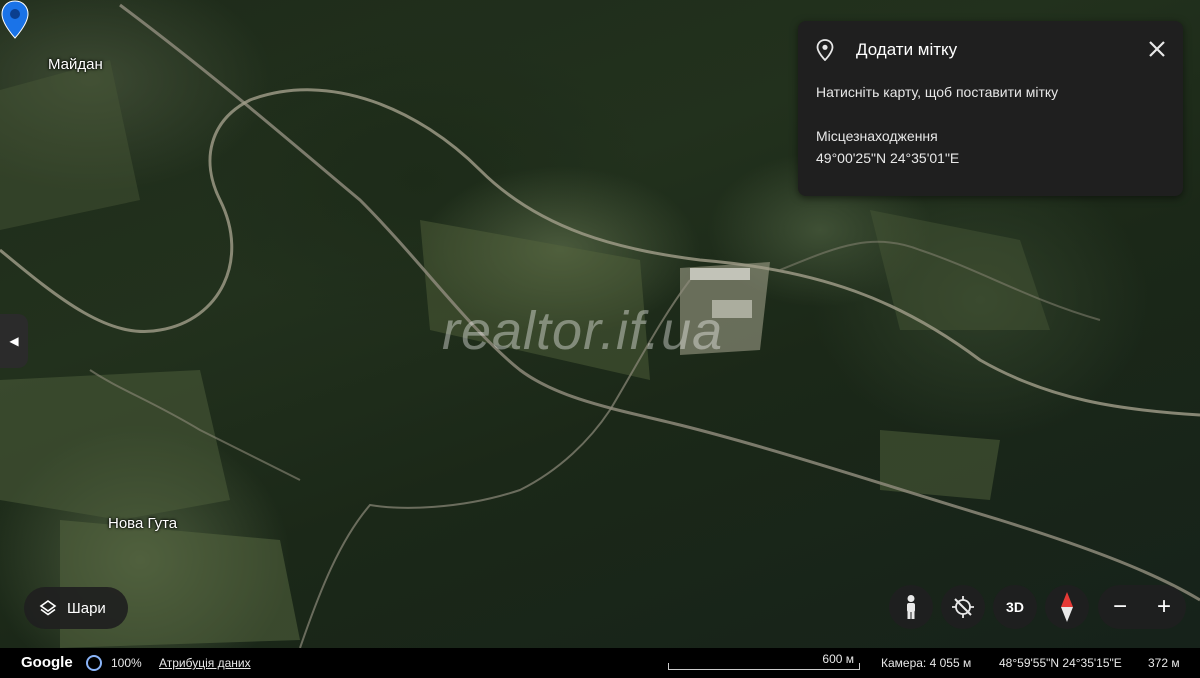 The image size is (1200, 678). What do you see at coordinates (48, 608) in the screenshot?
I see `layers-icon` at bounding box center [48, 608].